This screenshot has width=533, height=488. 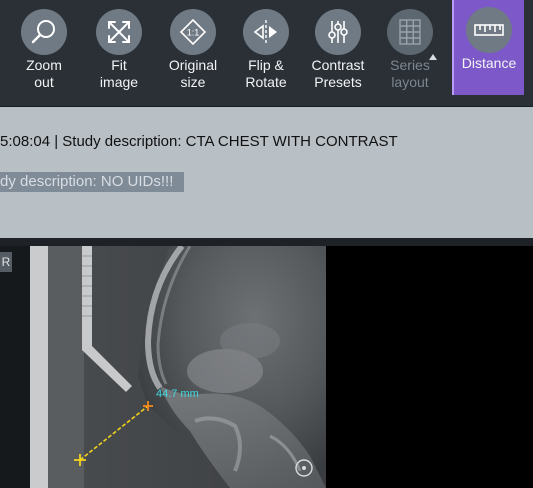 I want to click on distance-button: Distance, so click(x=488, y=47).